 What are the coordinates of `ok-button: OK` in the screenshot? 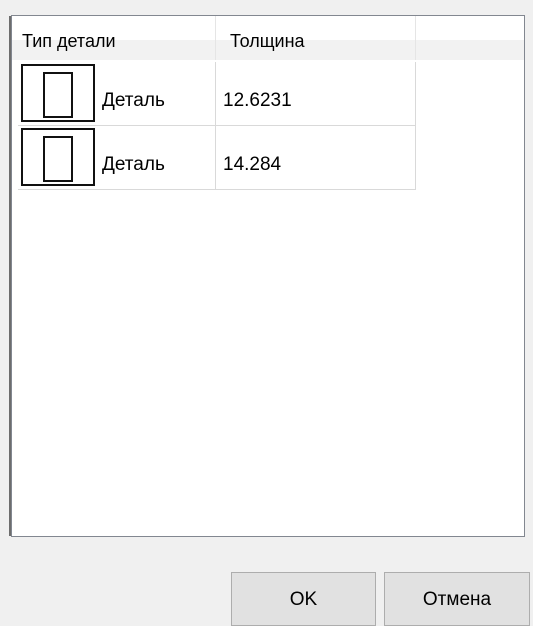 It's located at (303, 599).